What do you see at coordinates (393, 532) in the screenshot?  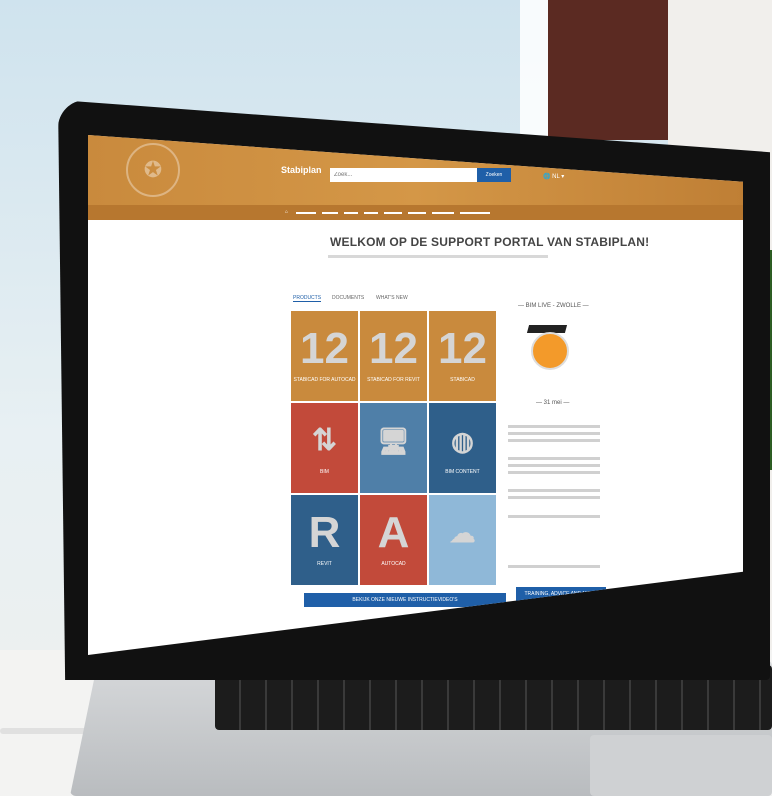 I see `tile-graphic: A` at bounding box center [393, 532].